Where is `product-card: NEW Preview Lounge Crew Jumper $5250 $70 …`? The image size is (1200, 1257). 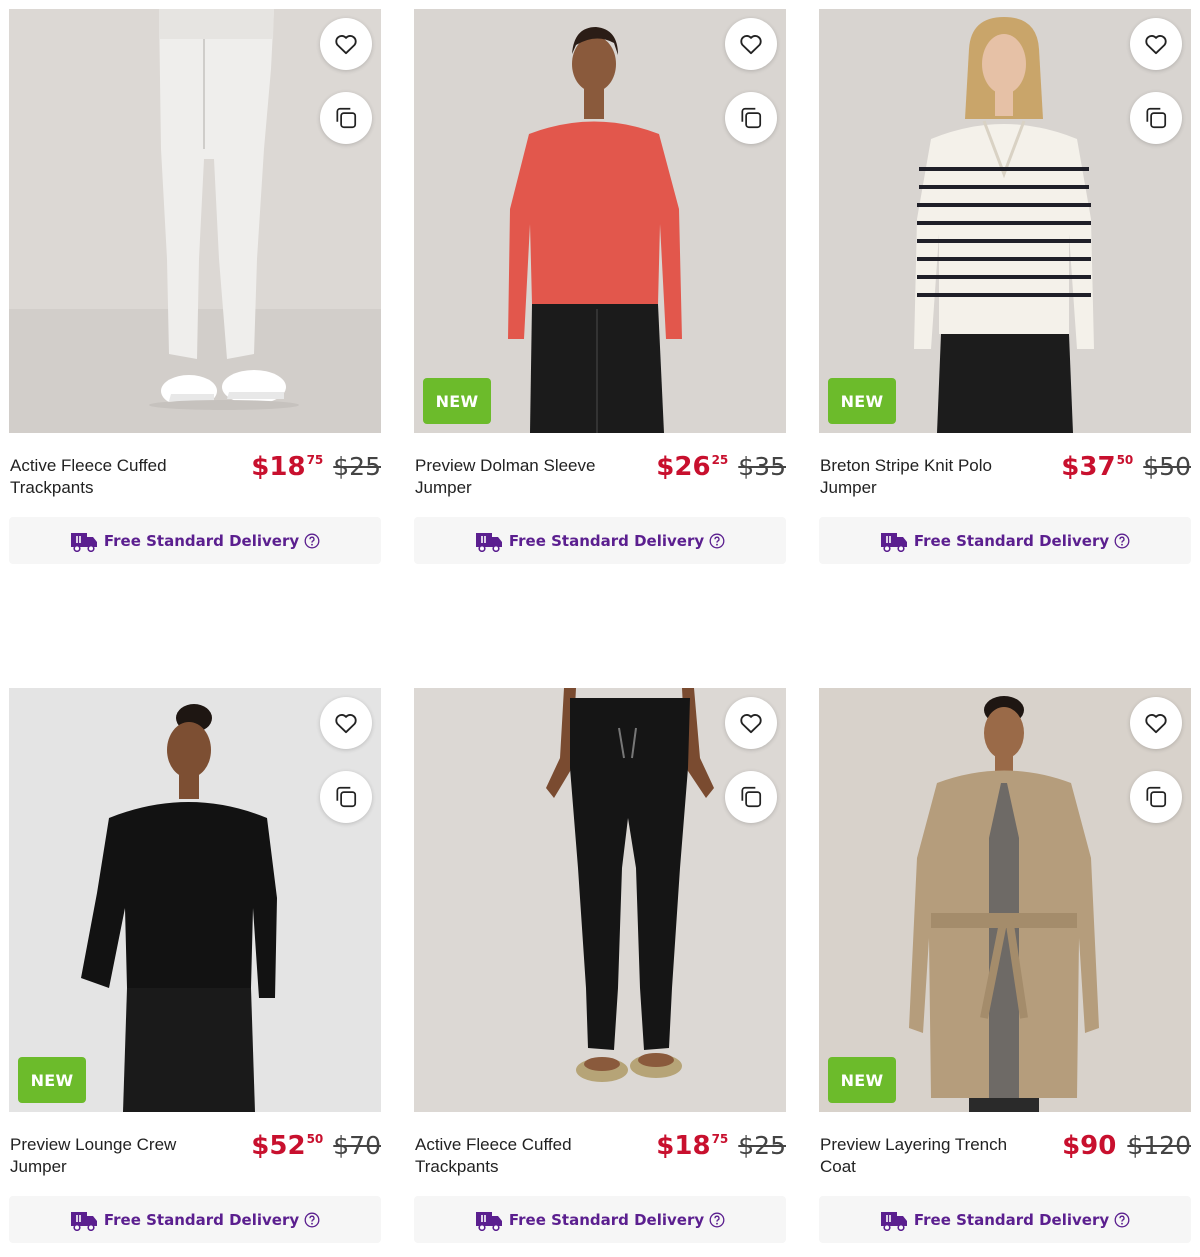 product-card: NEW Preview Lounge Crew Jumper $5250 $70 … is located at coordinates (195, 966).